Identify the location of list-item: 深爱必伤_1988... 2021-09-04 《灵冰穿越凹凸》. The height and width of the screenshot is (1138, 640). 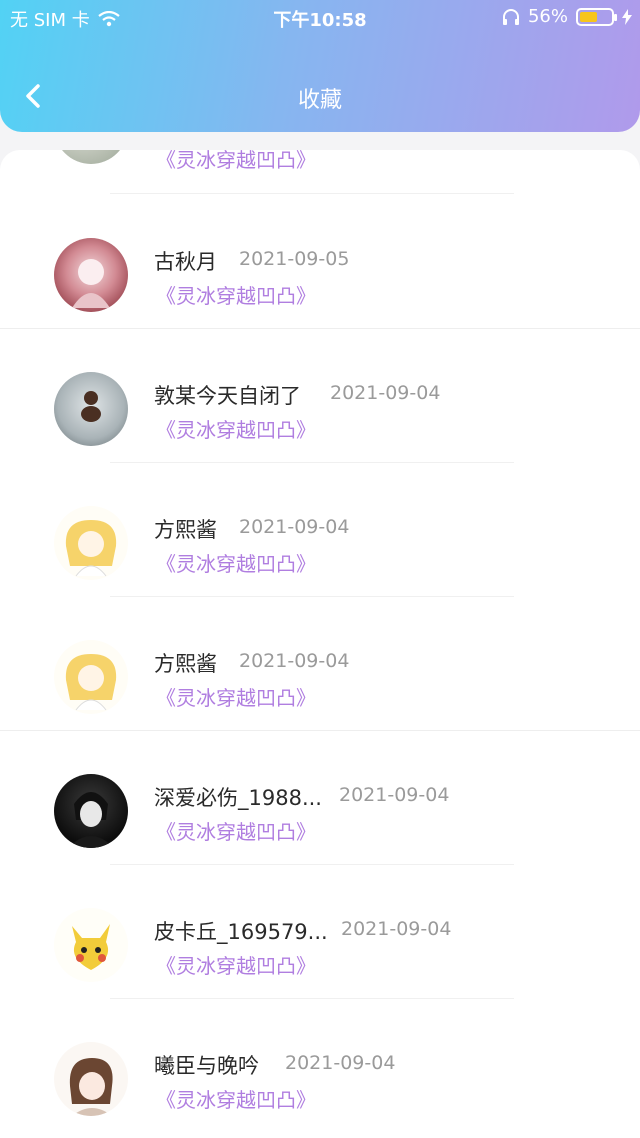
(320, 797).